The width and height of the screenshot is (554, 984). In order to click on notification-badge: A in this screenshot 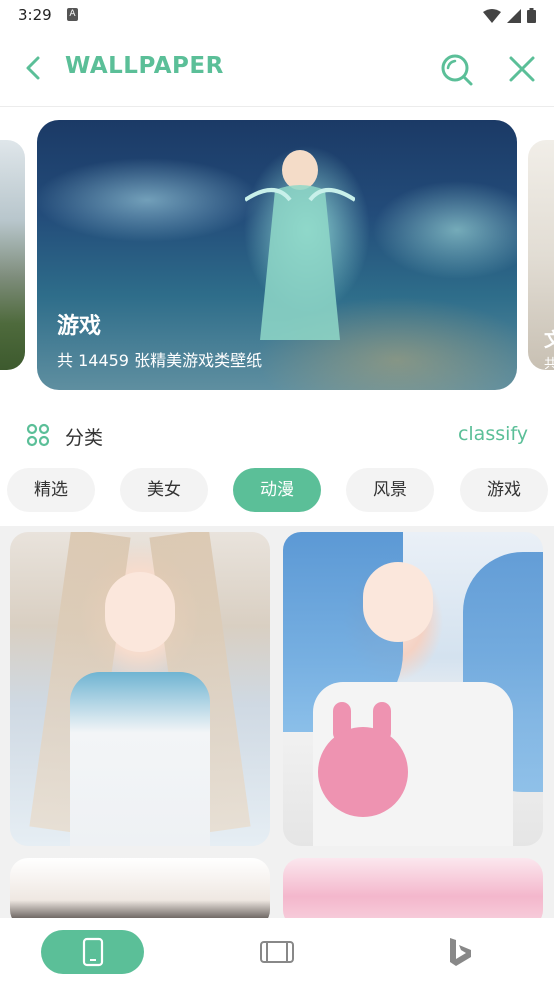, I will do `click(72, 14)`.